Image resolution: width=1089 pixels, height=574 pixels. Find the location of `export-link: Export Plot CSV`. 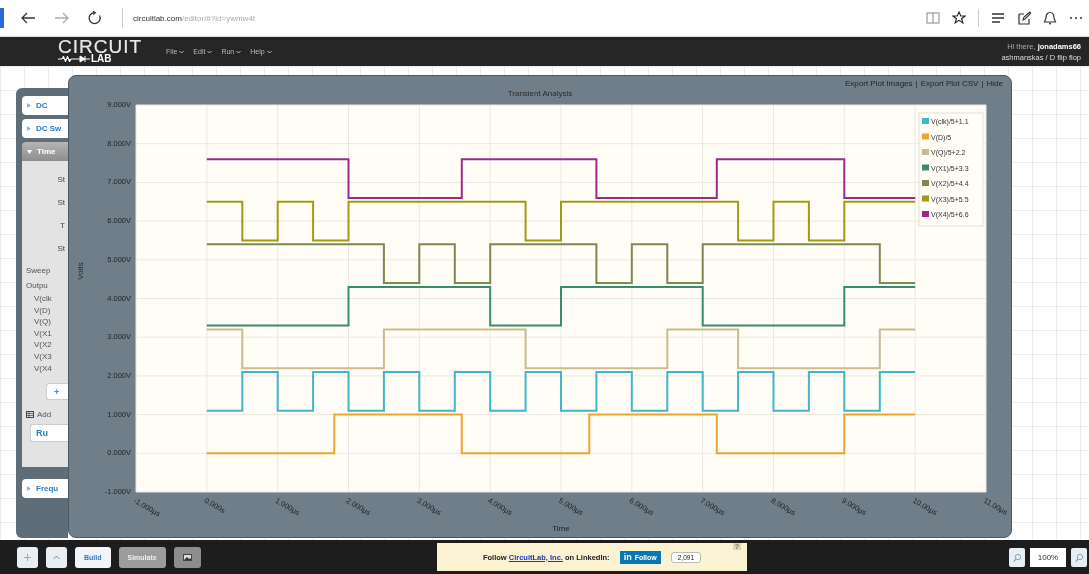

export-link: Export Plot CSV is located at coordinates (949, 83).